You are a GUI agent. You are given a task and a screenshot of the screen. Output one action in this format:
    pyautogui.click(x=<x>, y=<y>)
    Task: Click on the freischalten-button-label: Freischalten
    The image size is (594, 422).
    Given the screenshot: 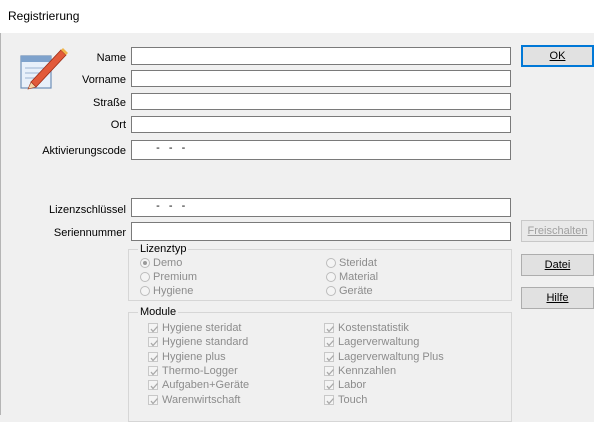 What is the action you would take?
    pyautogui.click(x=557, y=231)
    